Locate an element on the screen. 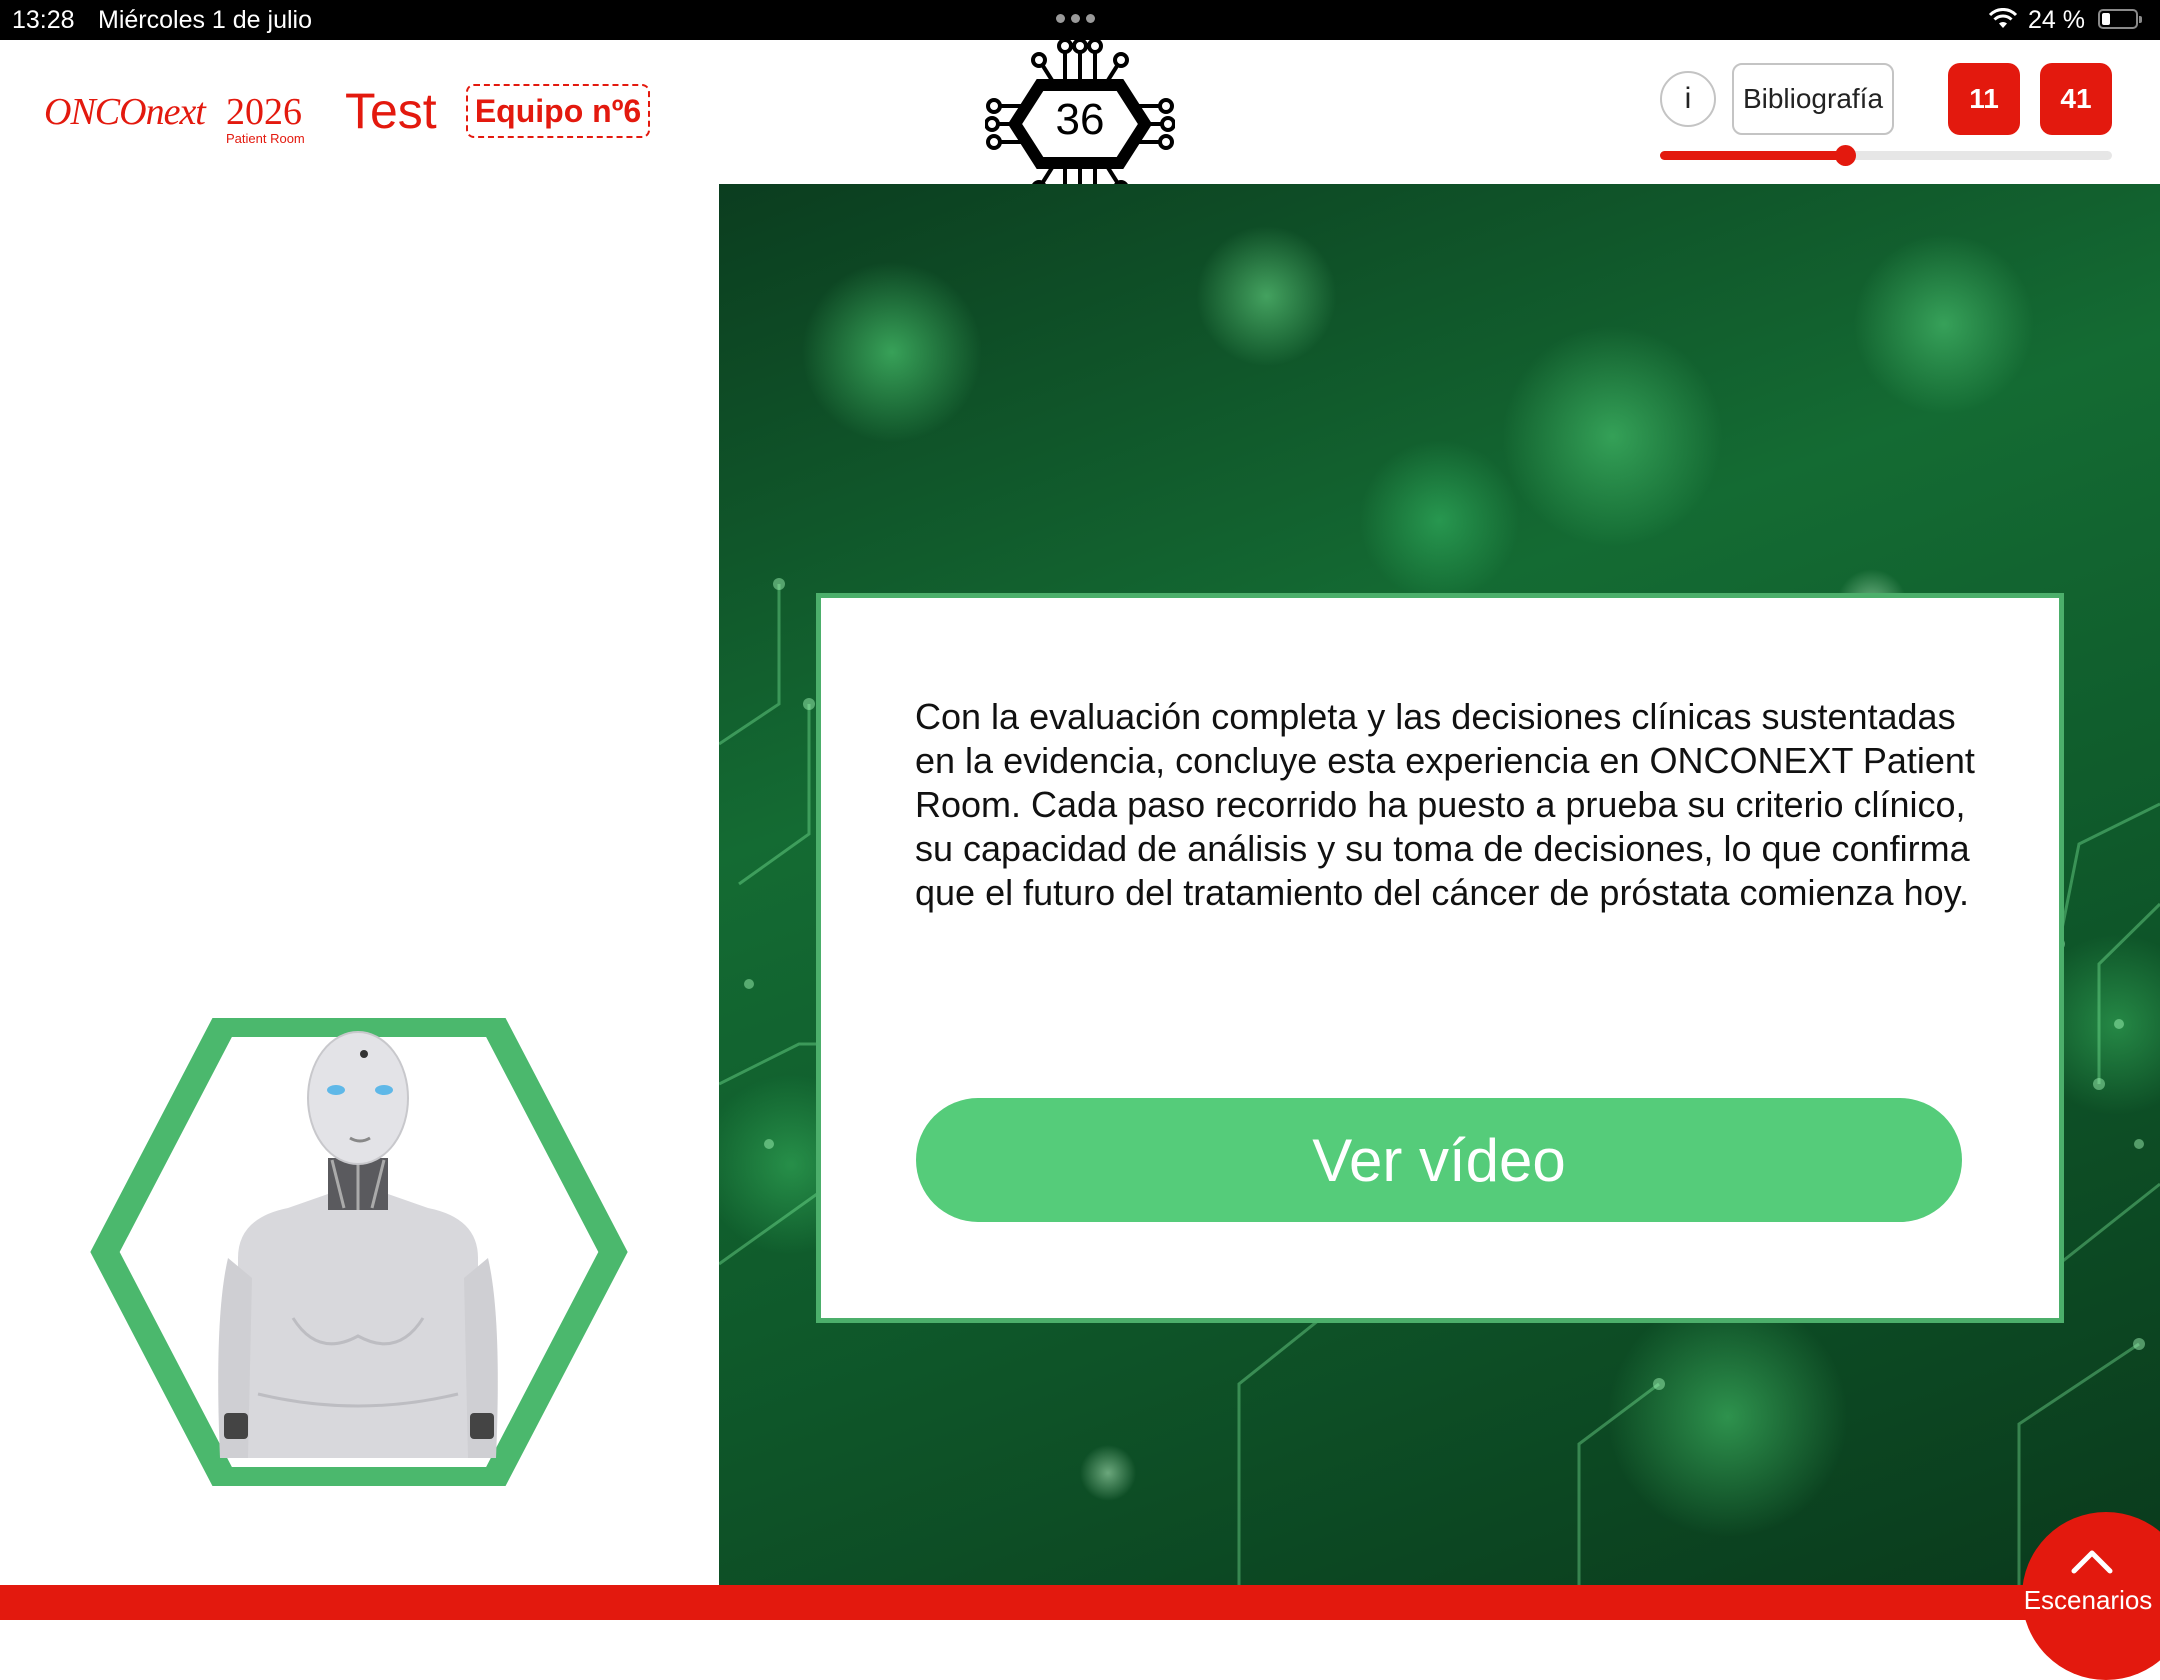 The height and width of the screenshot is (1680, 2160). status-bar: 13:28 Miércoles 1 de julio 24 % is located at coordinates (1080, 20).